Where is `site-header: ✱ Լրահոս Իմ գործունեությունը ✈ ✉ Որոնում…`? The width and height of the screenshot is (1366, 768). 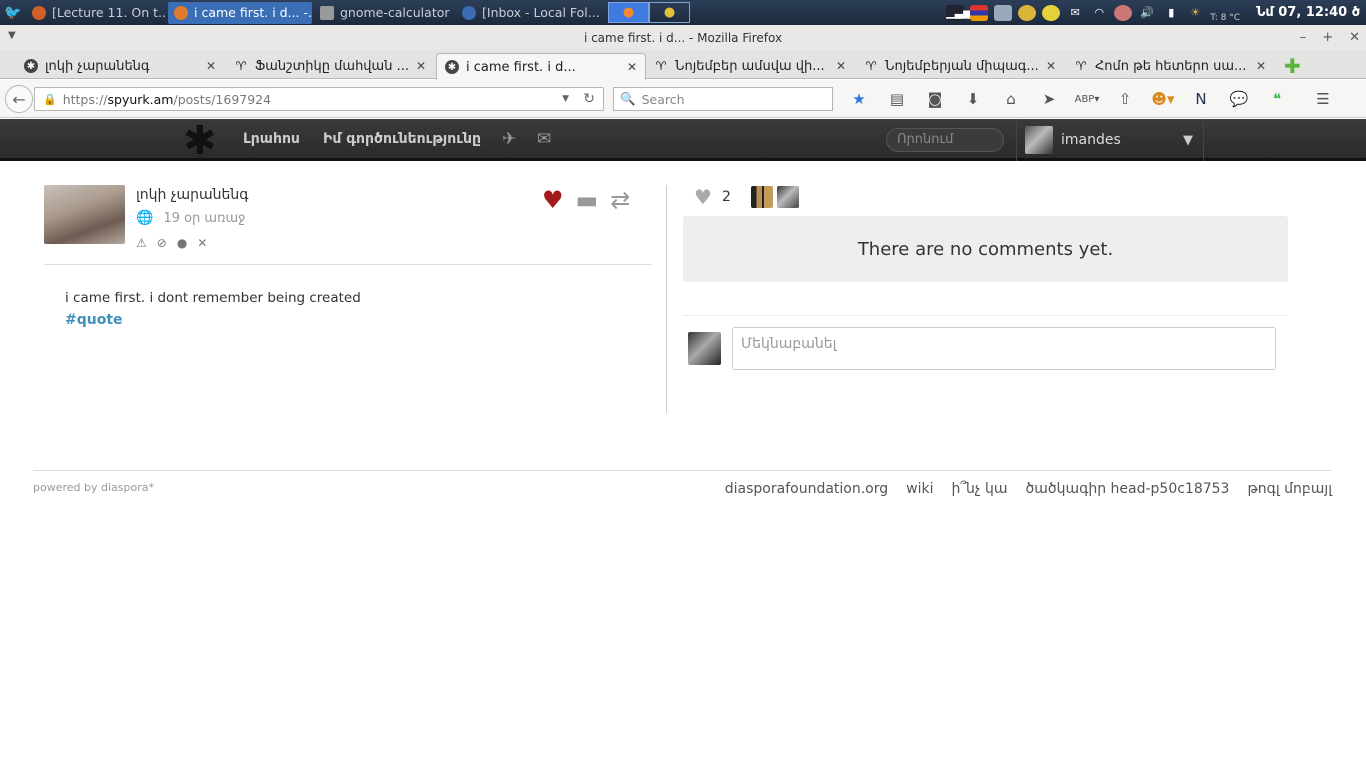 site-header: ✱ Լրահոս Իմ գործունեությունը ✈ ✉ Որոնում… is located at coordinates (683, 140).